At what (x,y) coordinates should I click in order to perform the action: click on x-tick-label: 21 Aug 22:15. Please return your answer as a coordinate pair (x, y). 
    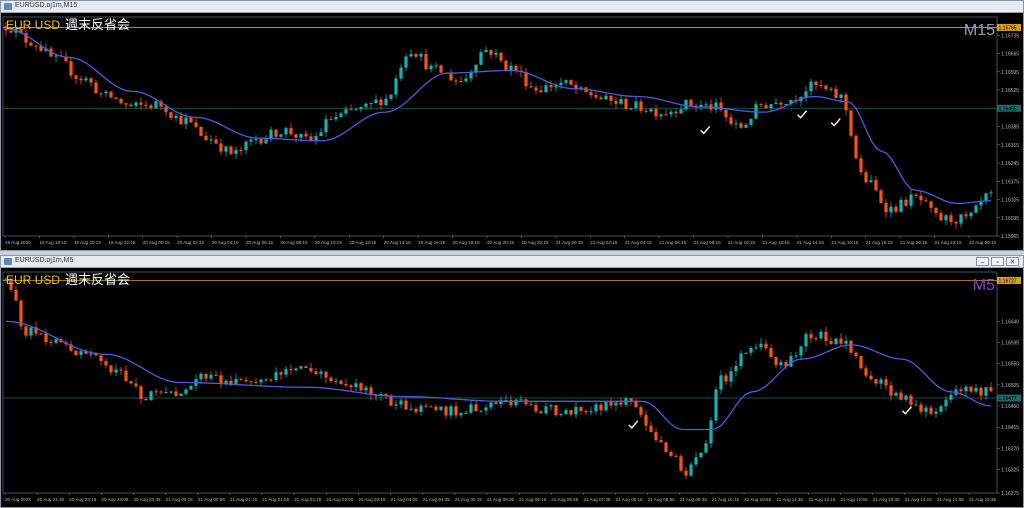
    Looking at the image, I should click on (949, 242).